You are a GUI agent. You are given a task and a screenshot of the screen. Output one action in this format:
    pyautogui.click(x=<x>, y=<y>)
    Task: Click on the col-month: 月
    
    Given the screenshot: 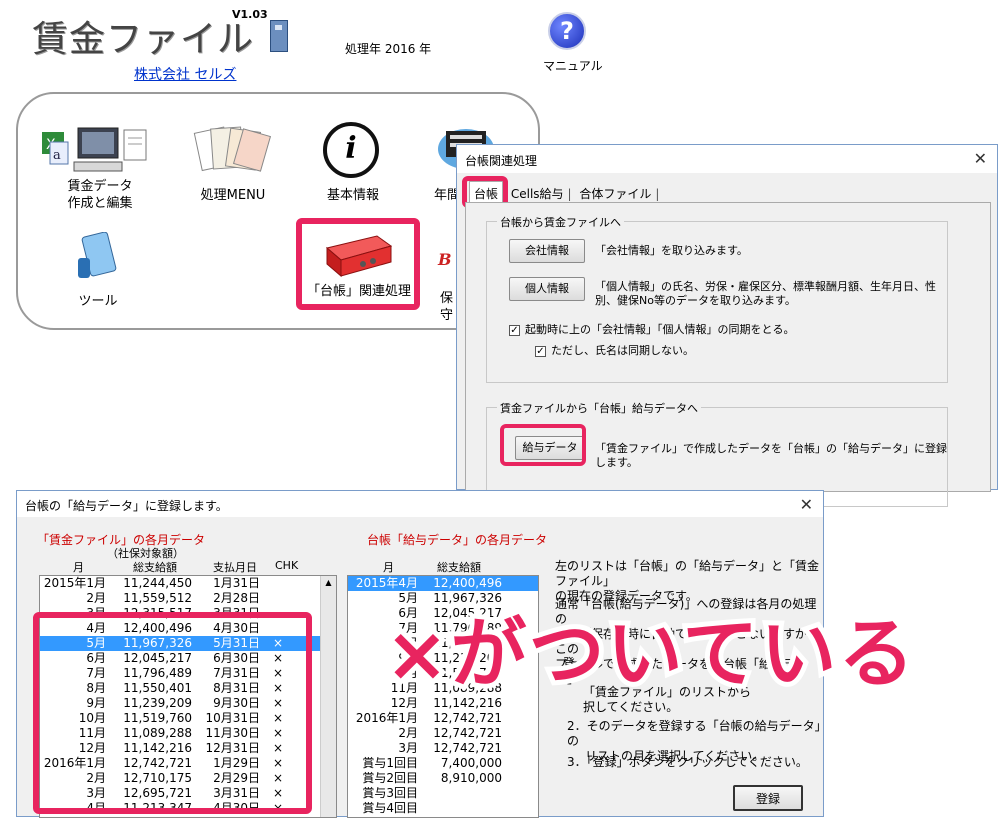 What is the action you would take?
    pyautogui.click(x=78, y=567)
    